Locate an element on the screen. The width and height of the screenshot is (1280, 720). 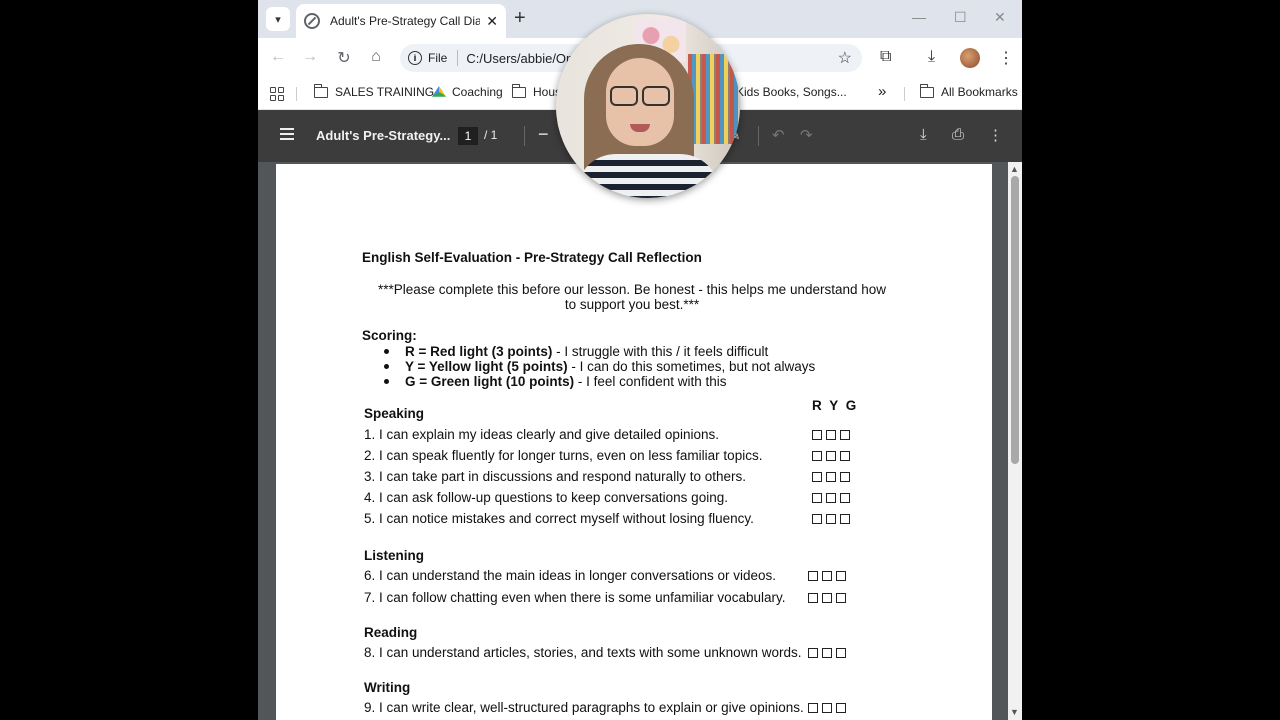
home-button: ⌂ is located at coordinates (376, 57).